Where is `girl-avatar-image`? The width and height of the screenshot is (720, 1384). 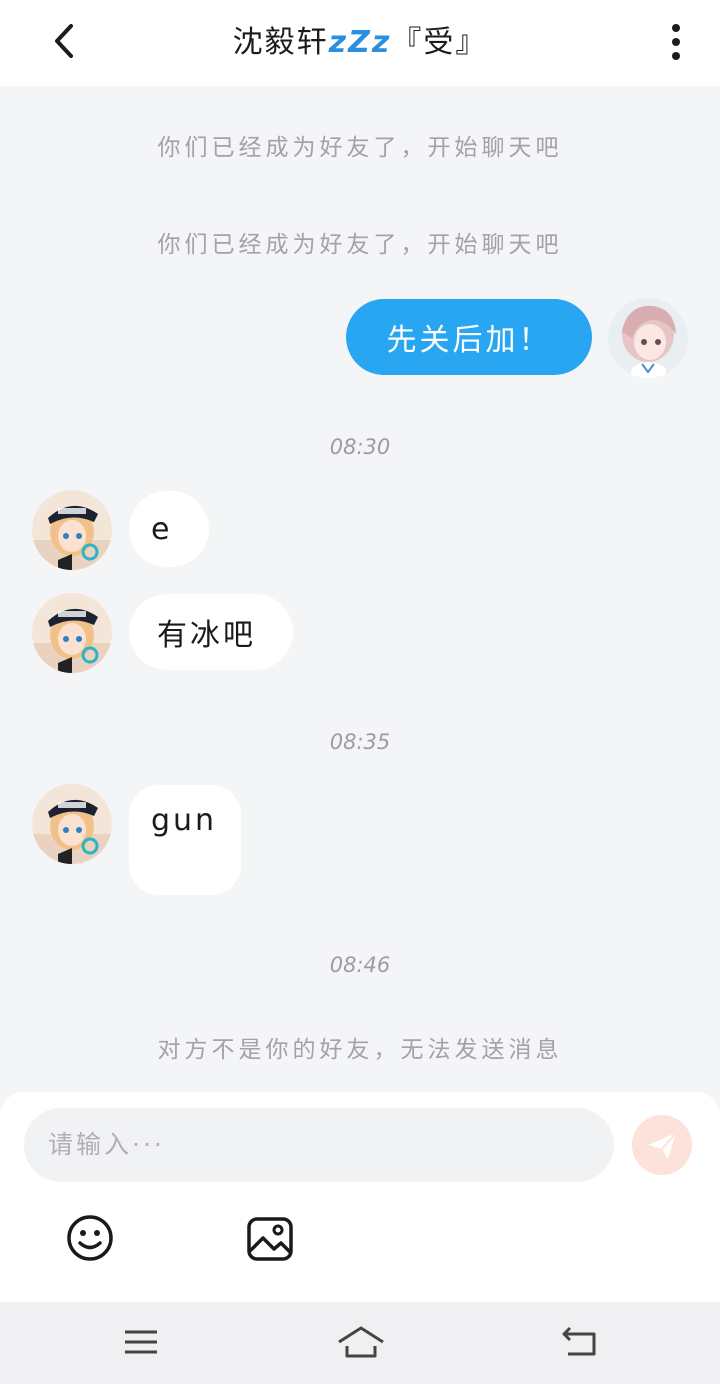 girl-avatar-image is located at coordinates (648, 338).